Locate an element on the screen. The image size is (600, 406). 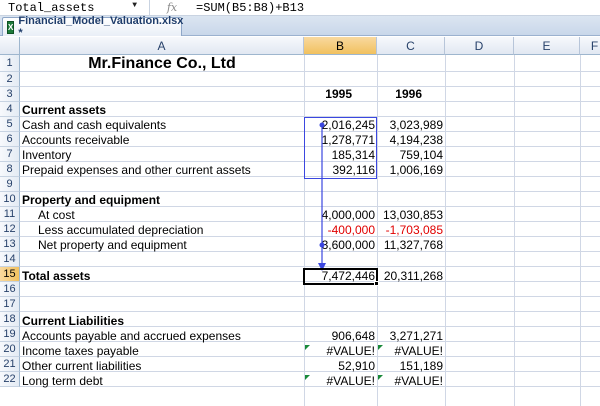
cell-a21: Other current liabilities is located at coordinates (81, 366).